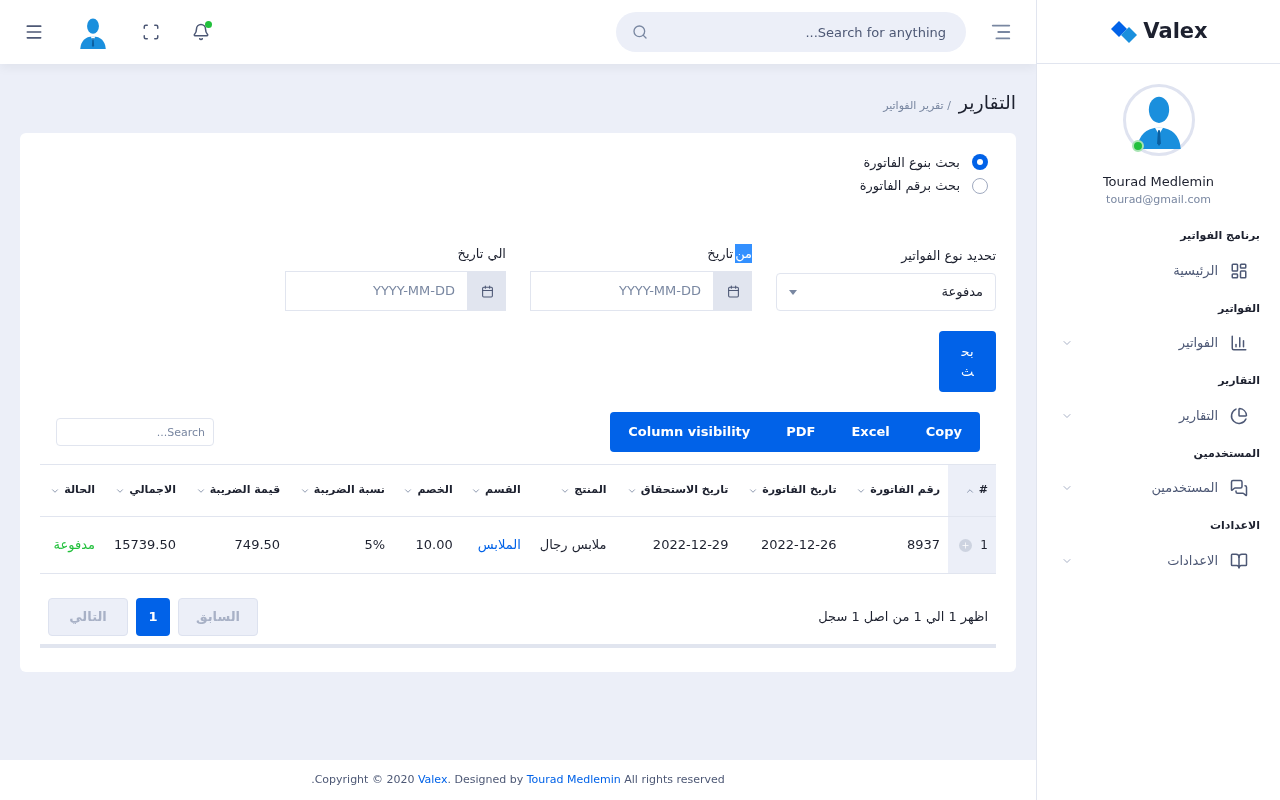 This screenshot has height=800, width=1280. What do you see at coordinates (236, 545) in the screenshot?
I see `table-cell: 749.50` at bounding box center [236, 545].